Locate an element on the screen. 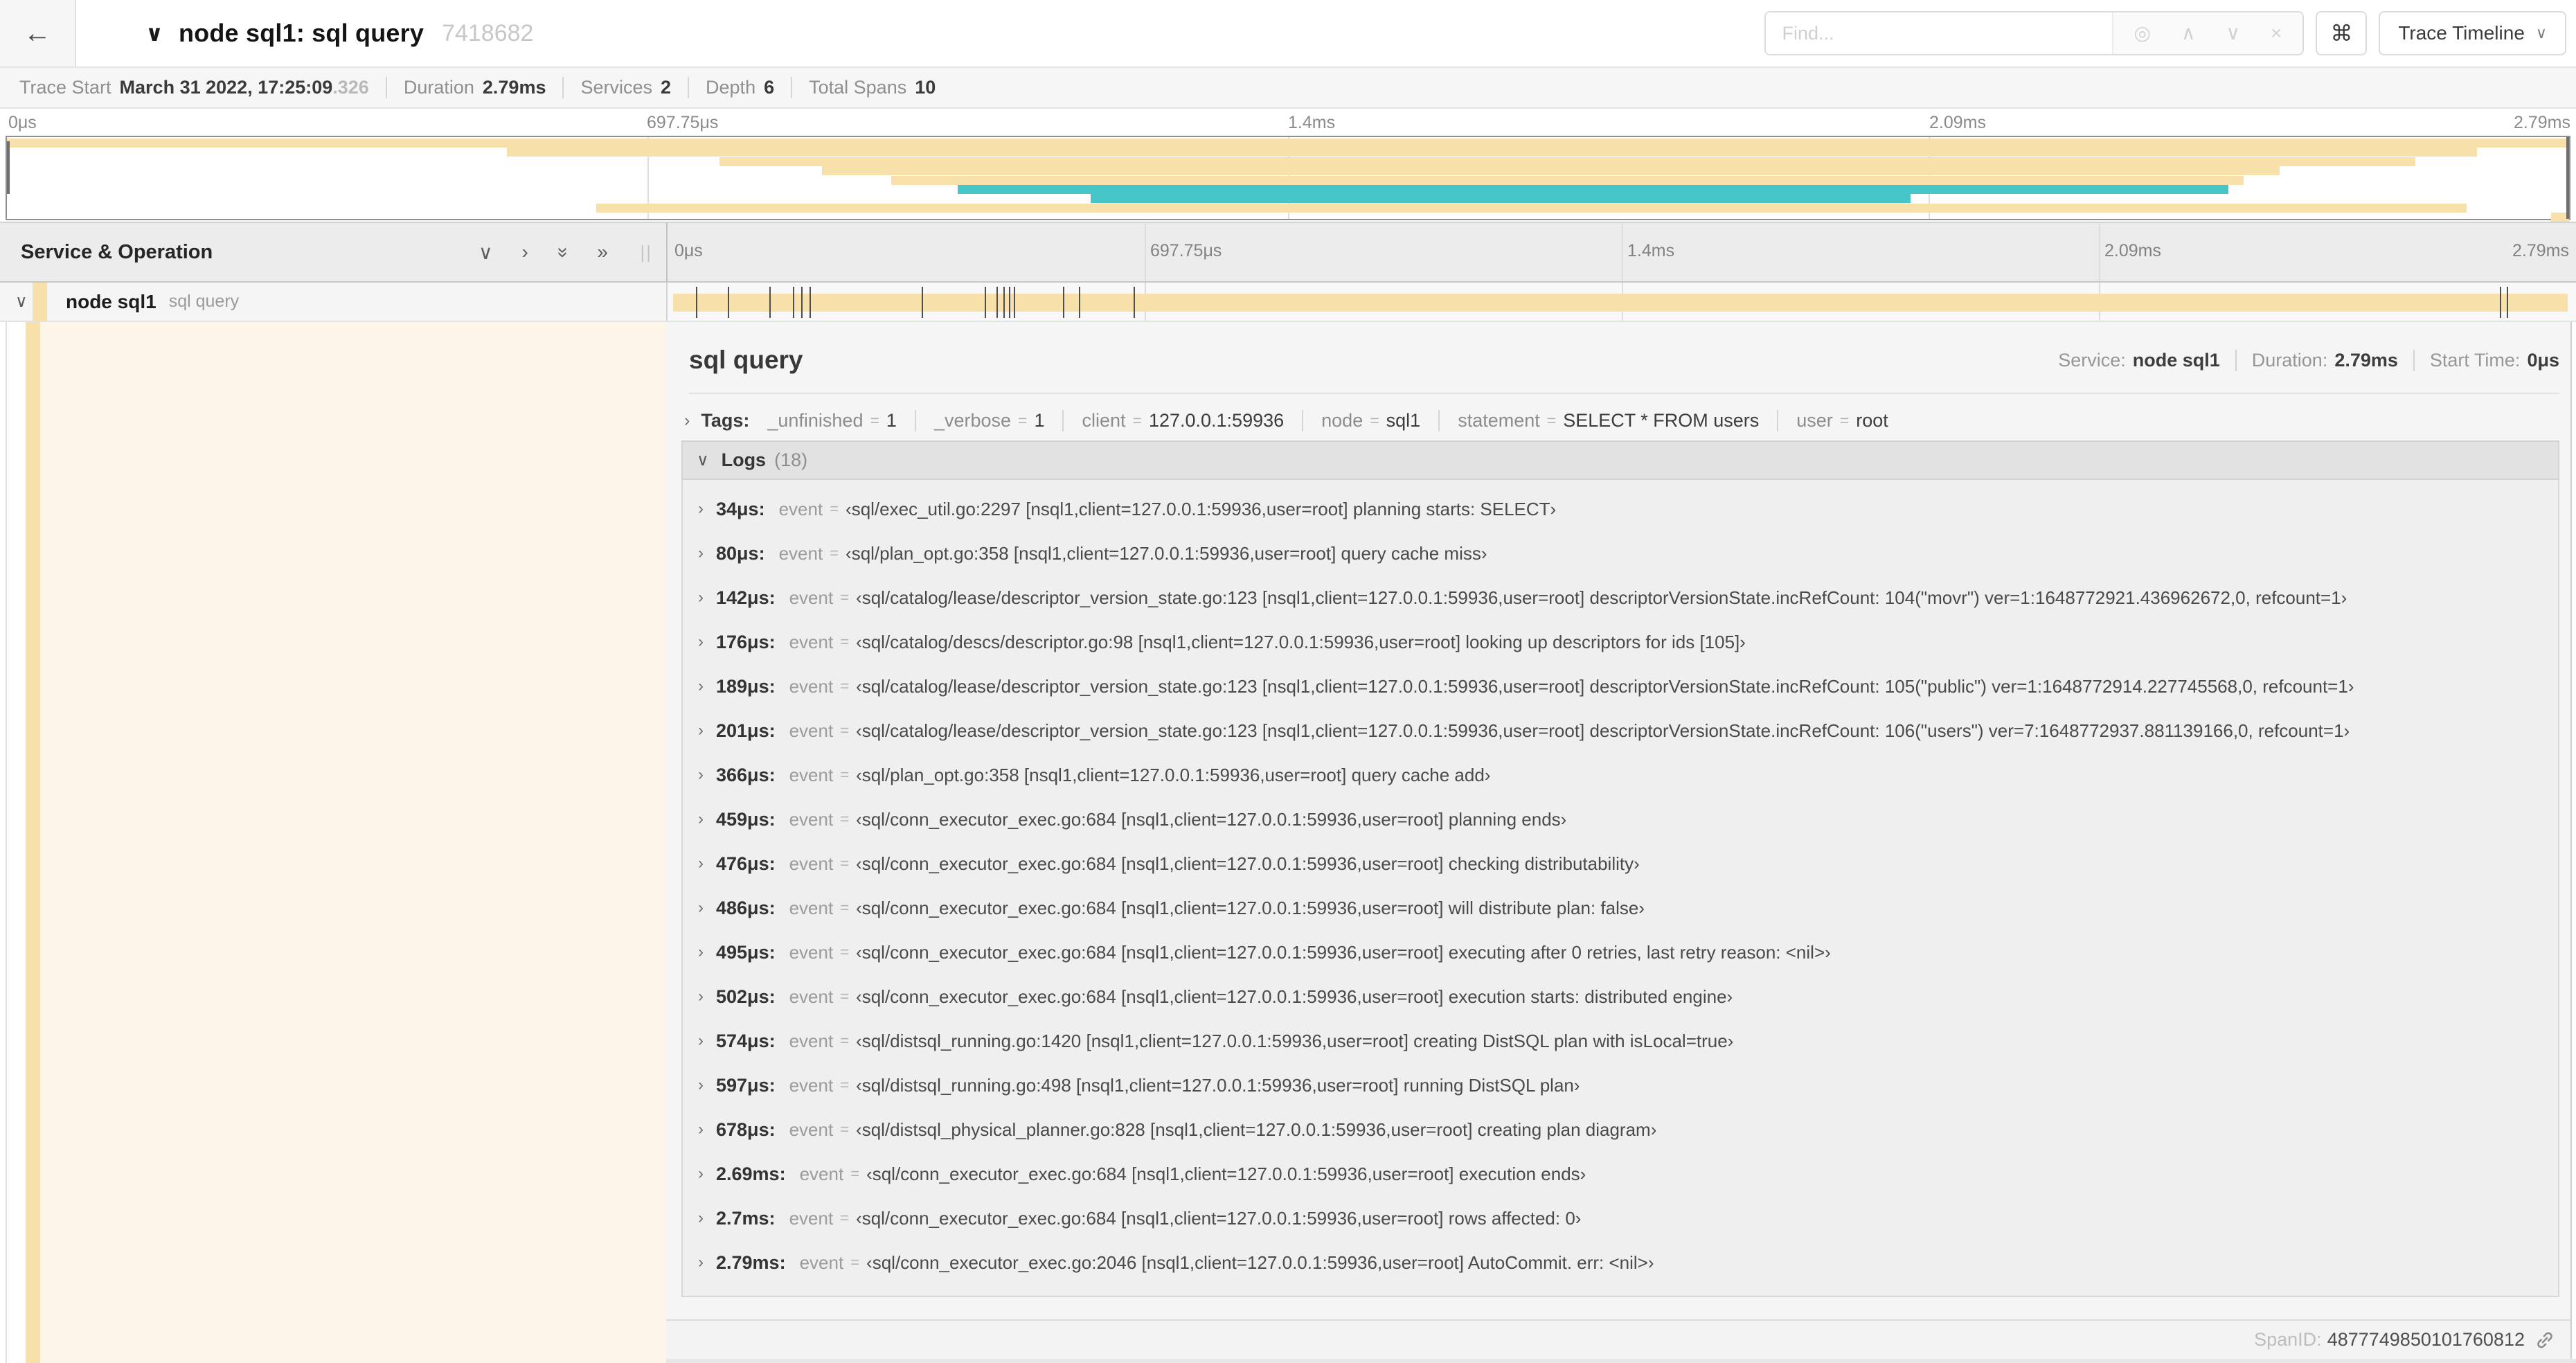 The width and height of the screenshot is (2576, 1363). chevron-down-icon: ∨ is located at coordinates (703, 460).